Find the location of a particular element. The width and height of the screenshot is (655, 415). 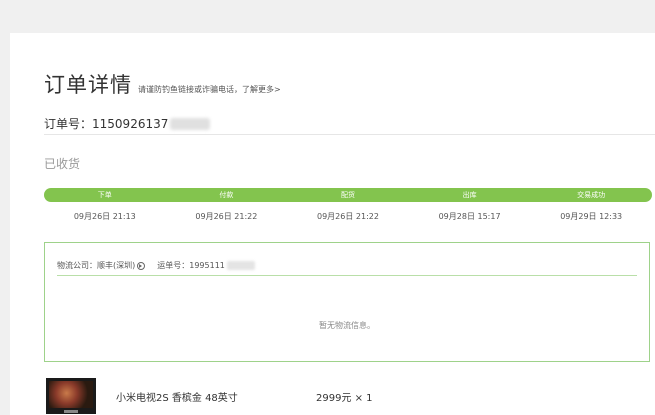

logistics-company: 物流公司：顺丰(深圳) is located at coordinates (96, 265).